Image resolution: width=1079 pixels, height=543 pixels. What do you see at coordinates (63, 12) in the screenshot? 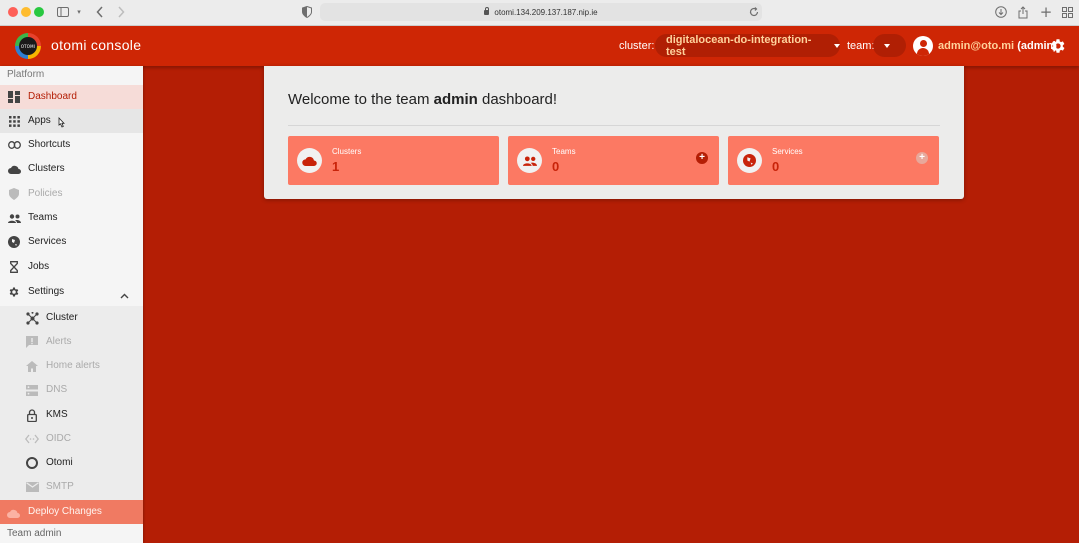
I see `sidebar-toggle-icon` at bounding box center [63, 12].